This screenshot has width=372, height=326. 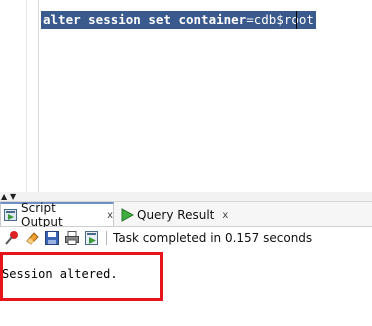 I want to click on tab-query-result: Query Result x, so click(x=177, y=215).